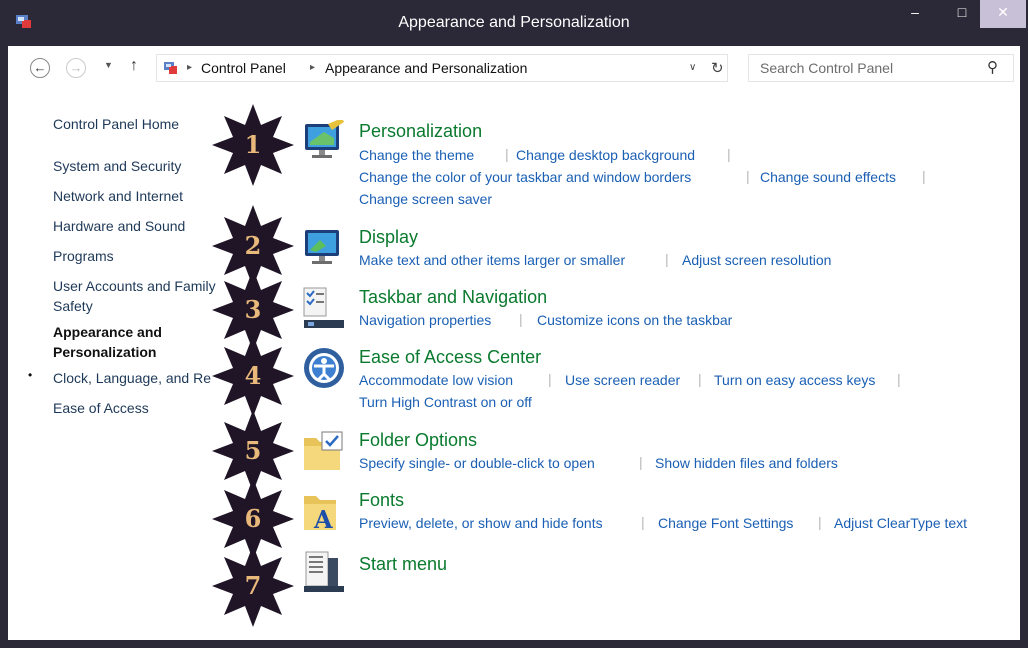 The image size is (1028, 648). I want to click on taskbar-icon, so click(324, 308).